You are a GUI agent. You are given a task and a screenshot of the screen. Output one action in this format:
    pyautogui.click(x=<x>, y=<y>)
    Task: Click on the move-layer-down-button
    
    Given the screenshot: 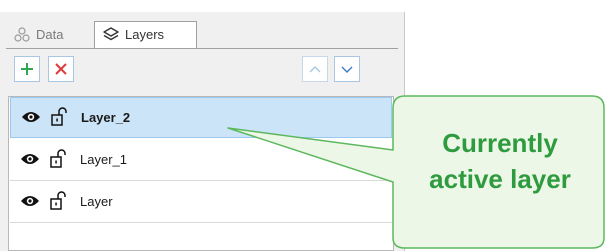 What is the action you would take?
    pyautogui.click(x=347, y=69)
    